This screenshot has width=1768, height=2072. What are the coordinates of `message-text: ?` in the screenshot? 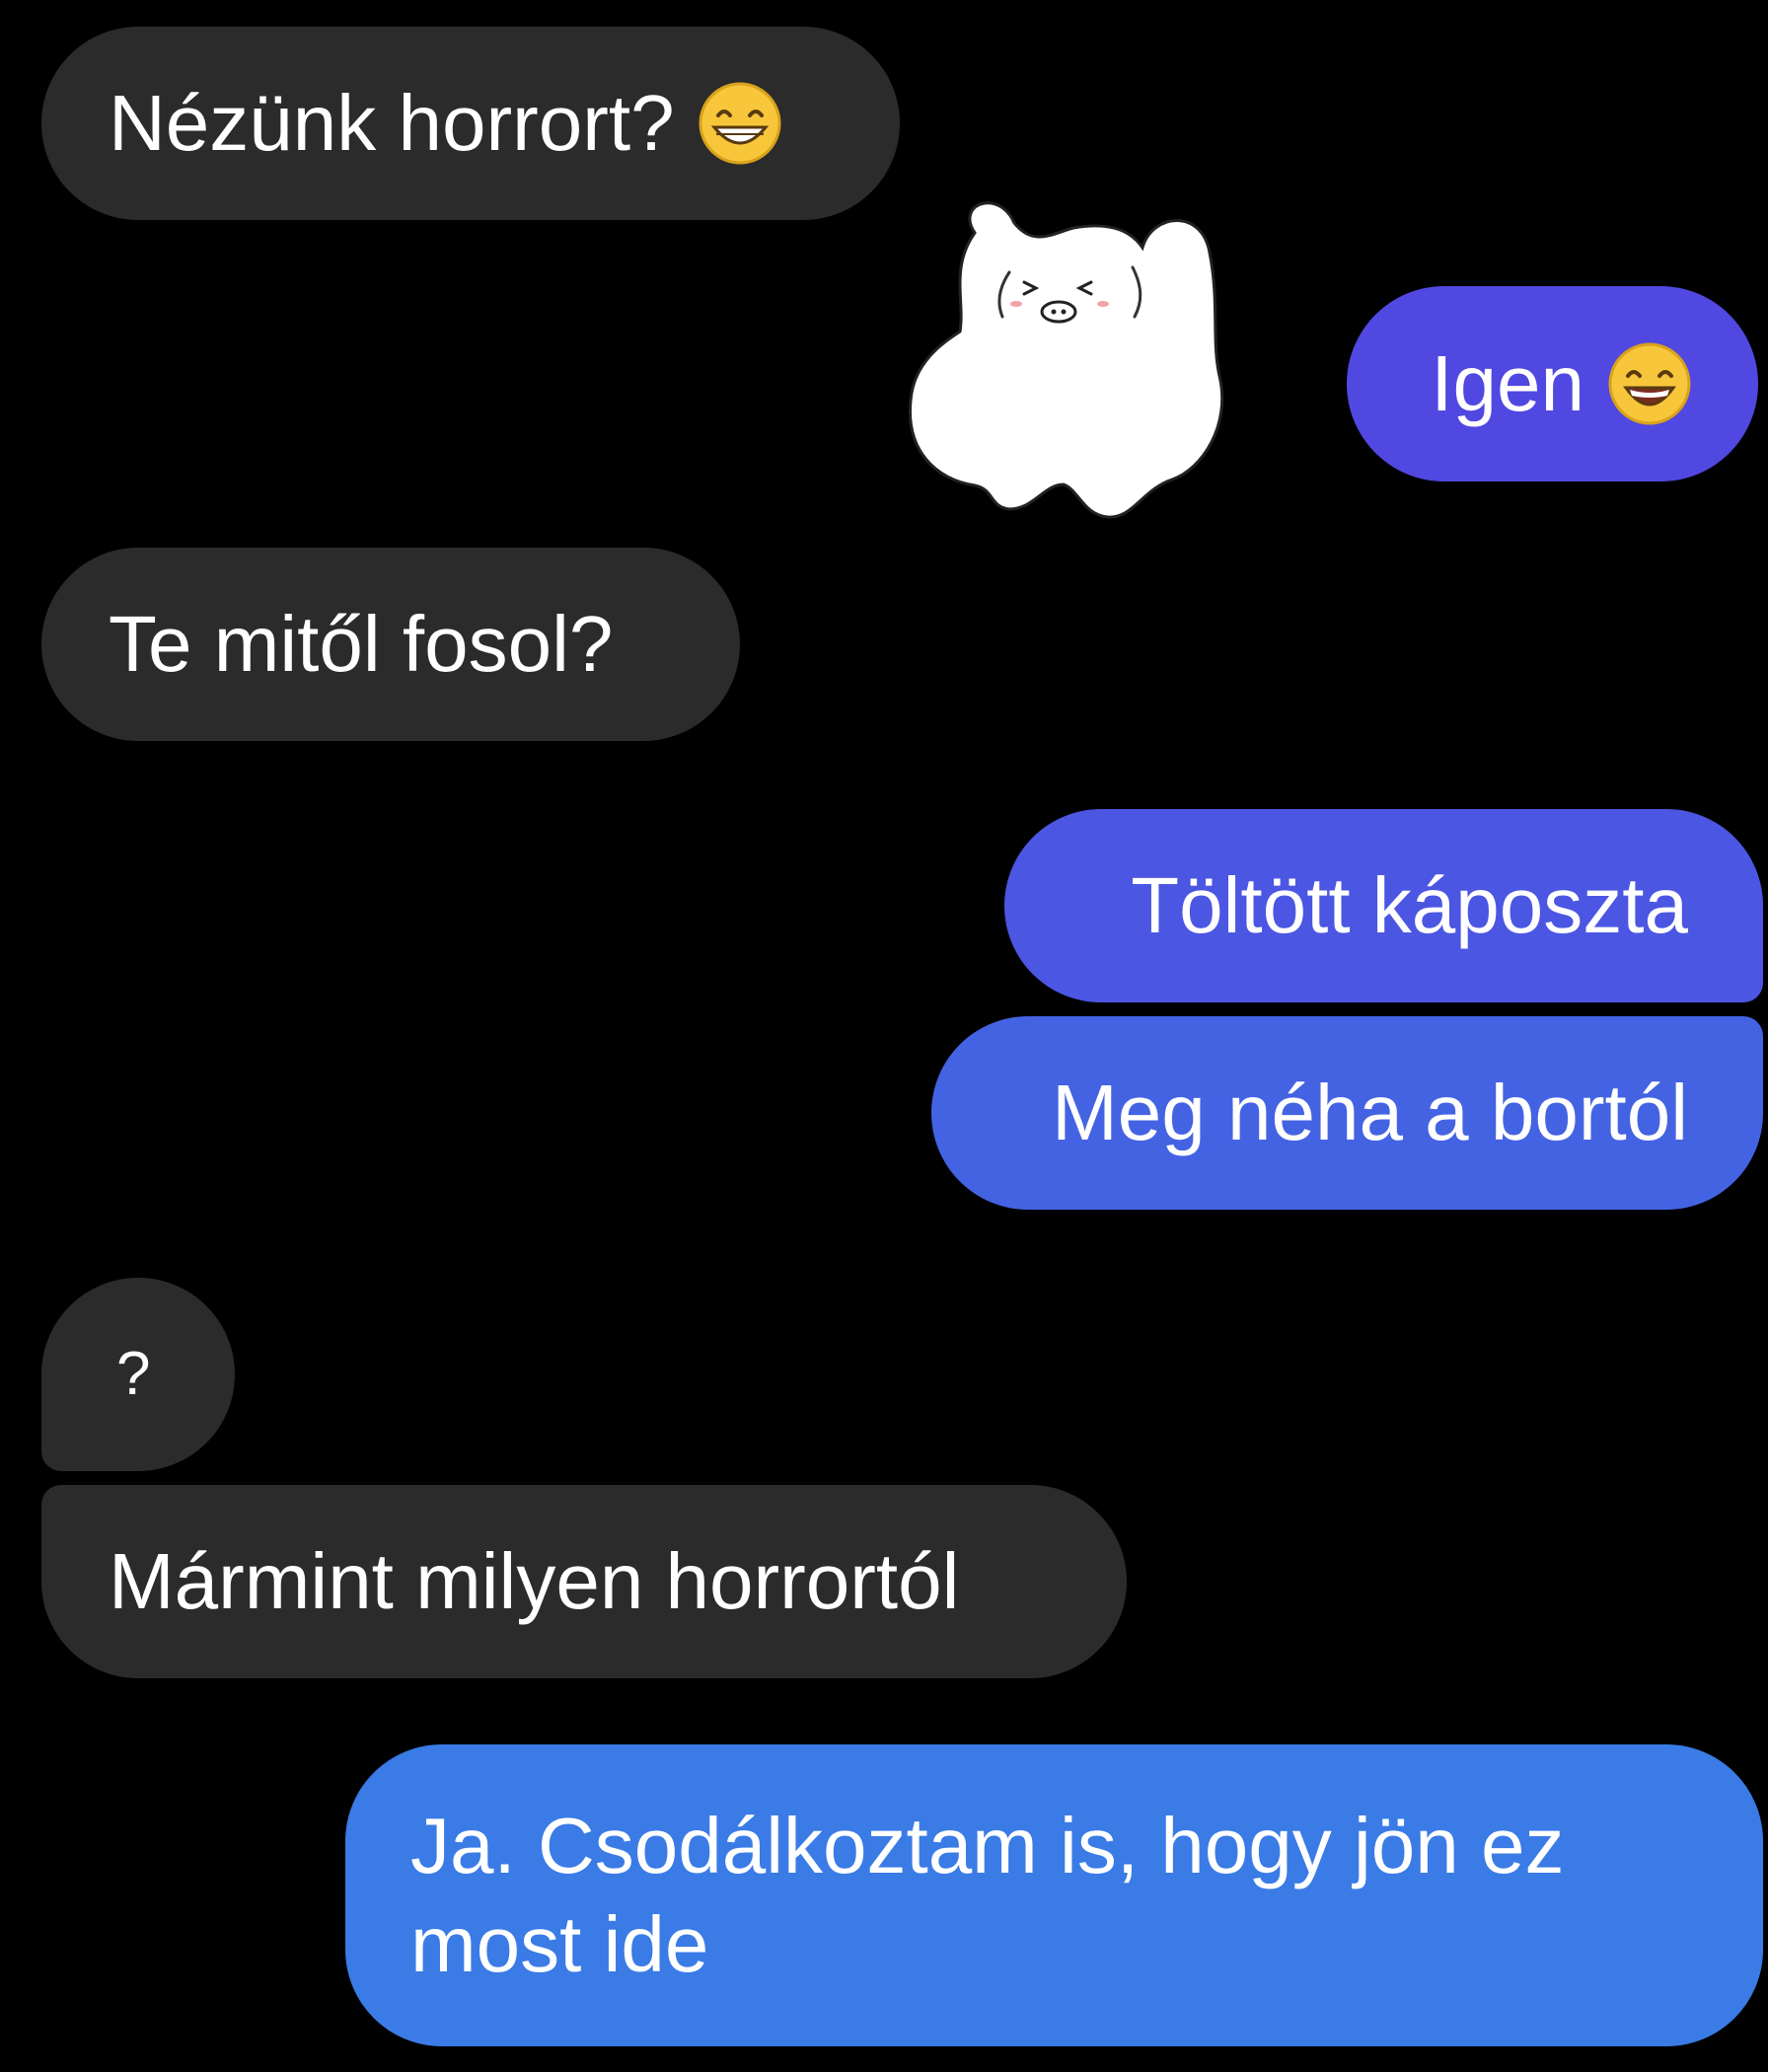 It's located at (133, 1374).